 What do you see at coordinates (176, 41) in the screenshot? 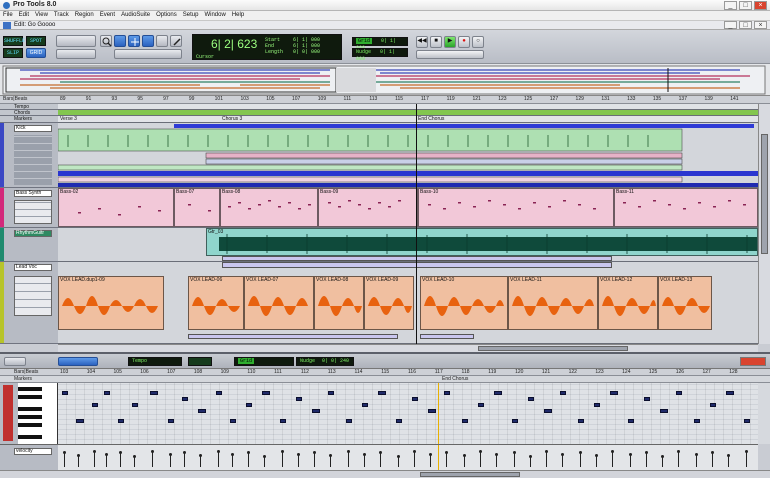
I see `pencil-tool-icon` at bounding box center [176, 41].